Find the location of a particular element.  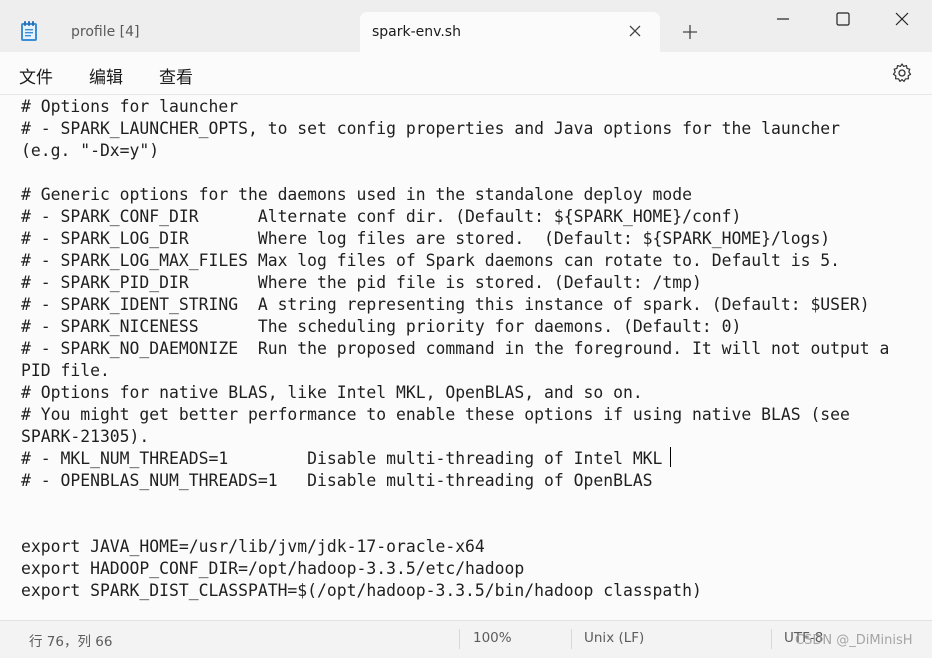

plus-icon is located at coordinates (690, 32).